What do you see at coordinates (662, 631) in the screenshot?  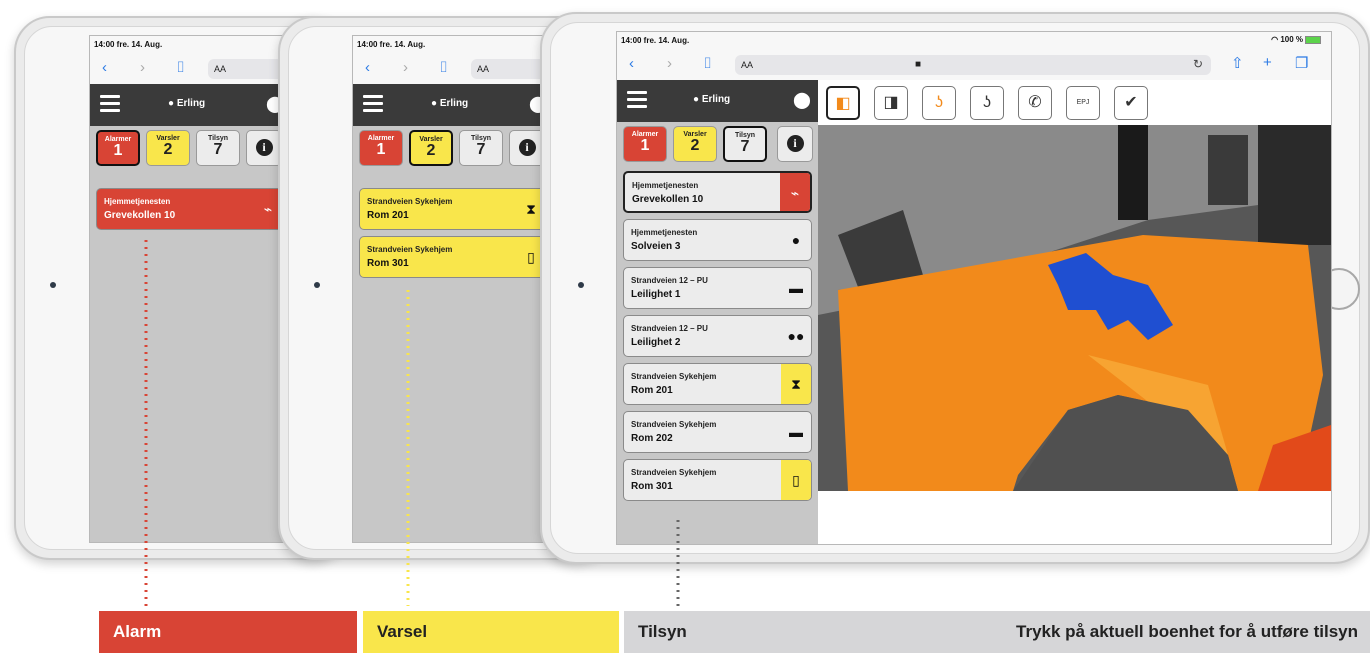 I see `legend-tilsyn-label: Tilsyn` at bounding box center [662, 631].